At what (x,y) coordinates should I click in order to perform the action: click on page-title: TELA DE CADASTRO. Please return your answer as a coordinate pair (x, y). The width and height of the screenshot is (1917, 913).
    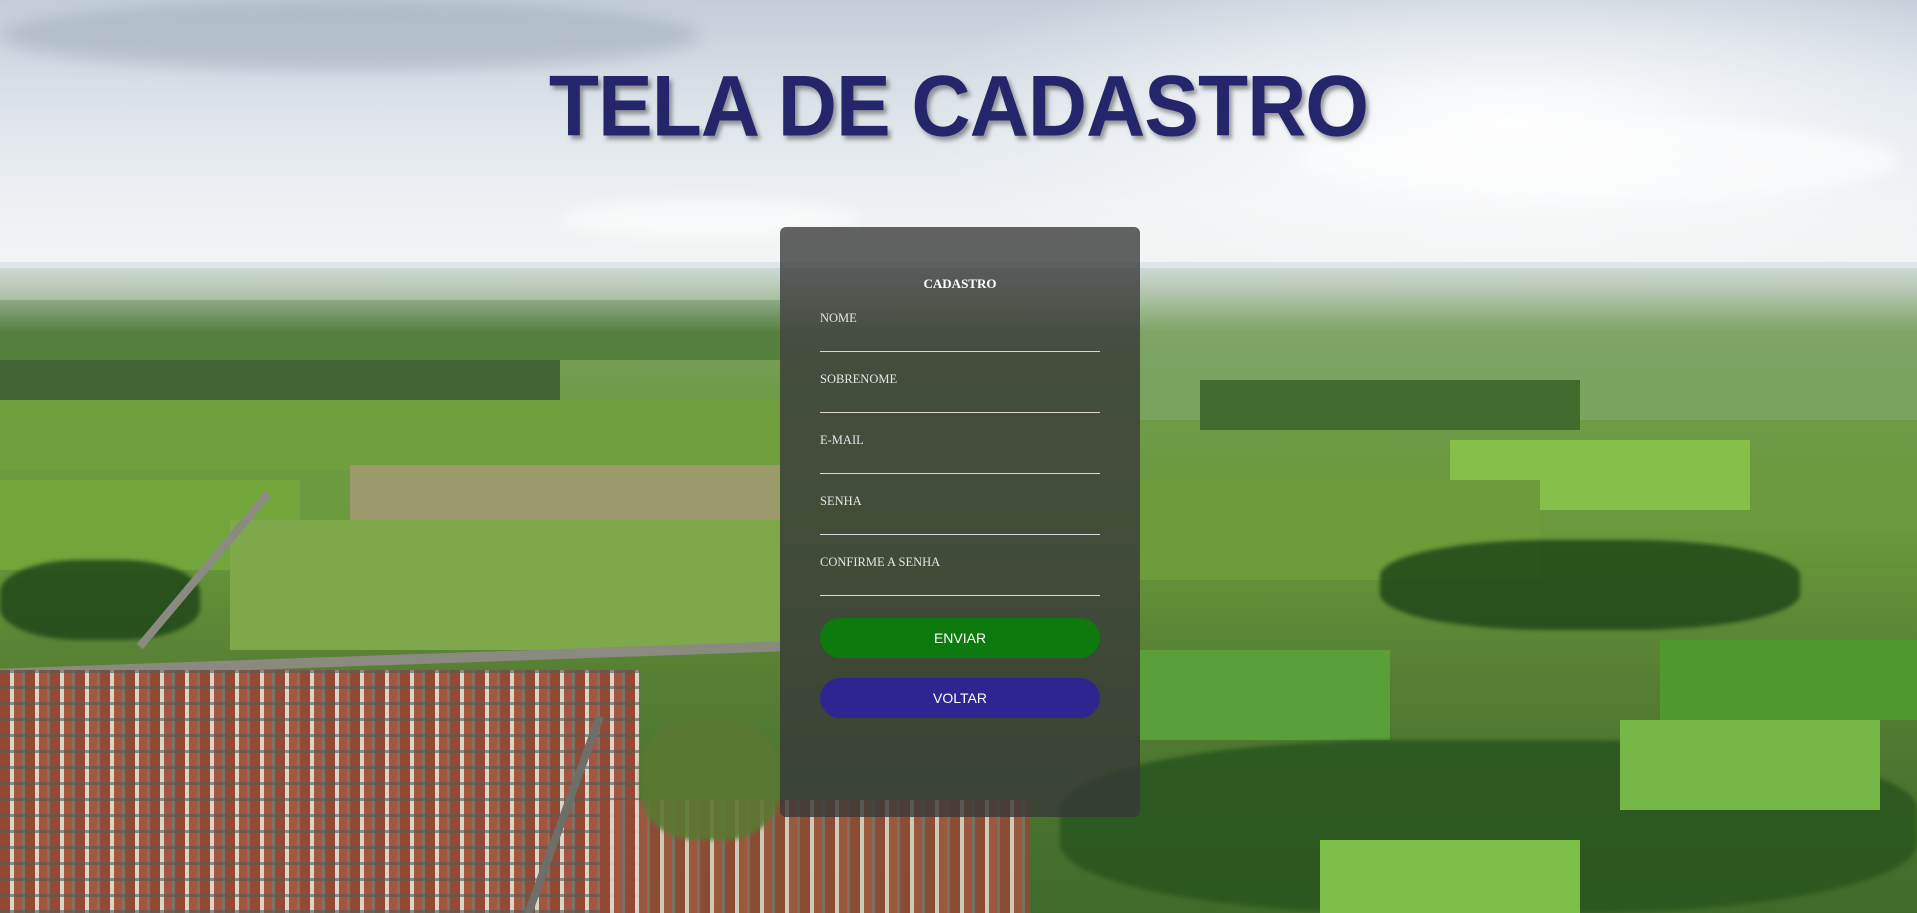
    Looking at the image, I should click on (958, 106).